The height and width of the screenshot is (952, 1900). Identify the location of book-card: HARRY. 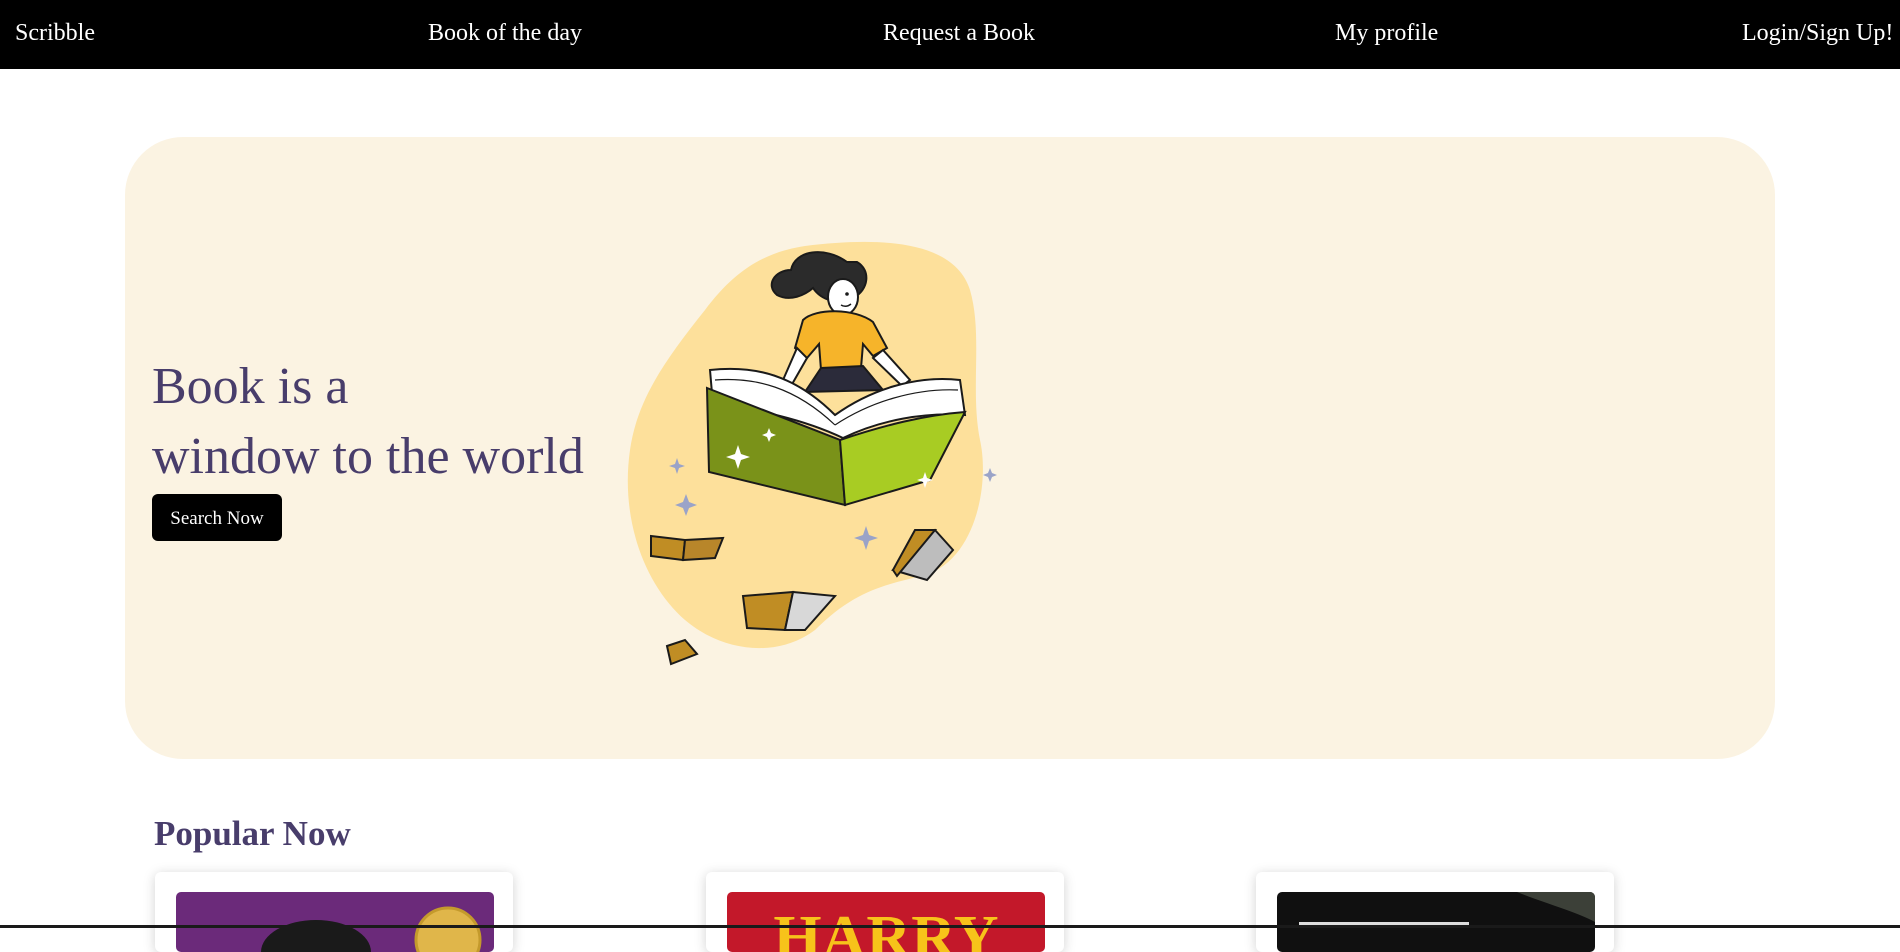
(885, 912).